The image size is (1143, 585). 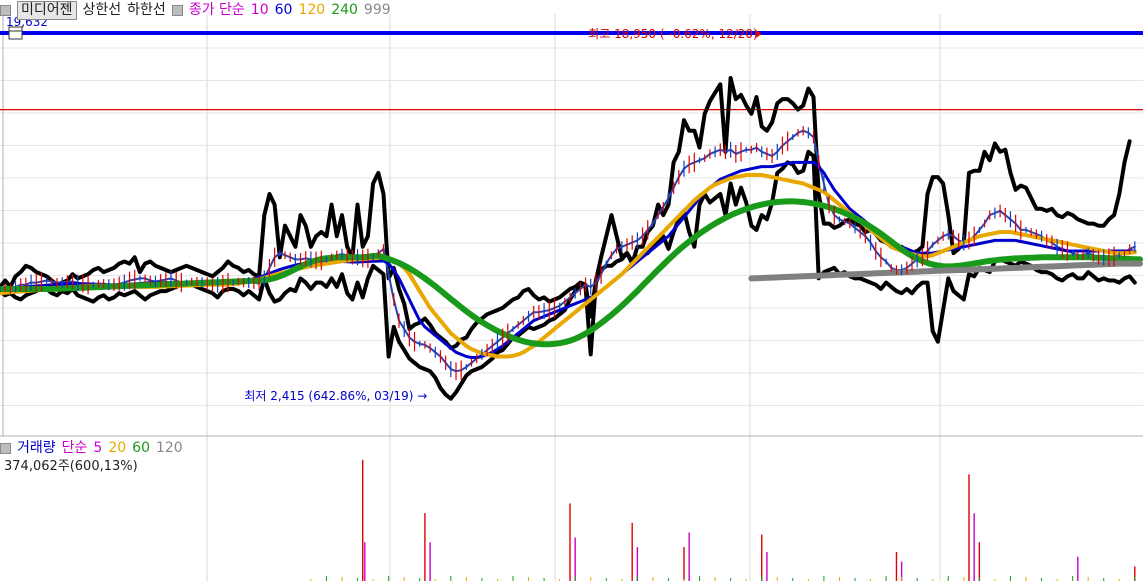 What do you see at coordinates (344, 10) in the screenshot?
I see `ma-period-240: 240` at bounding box center [344, 10].